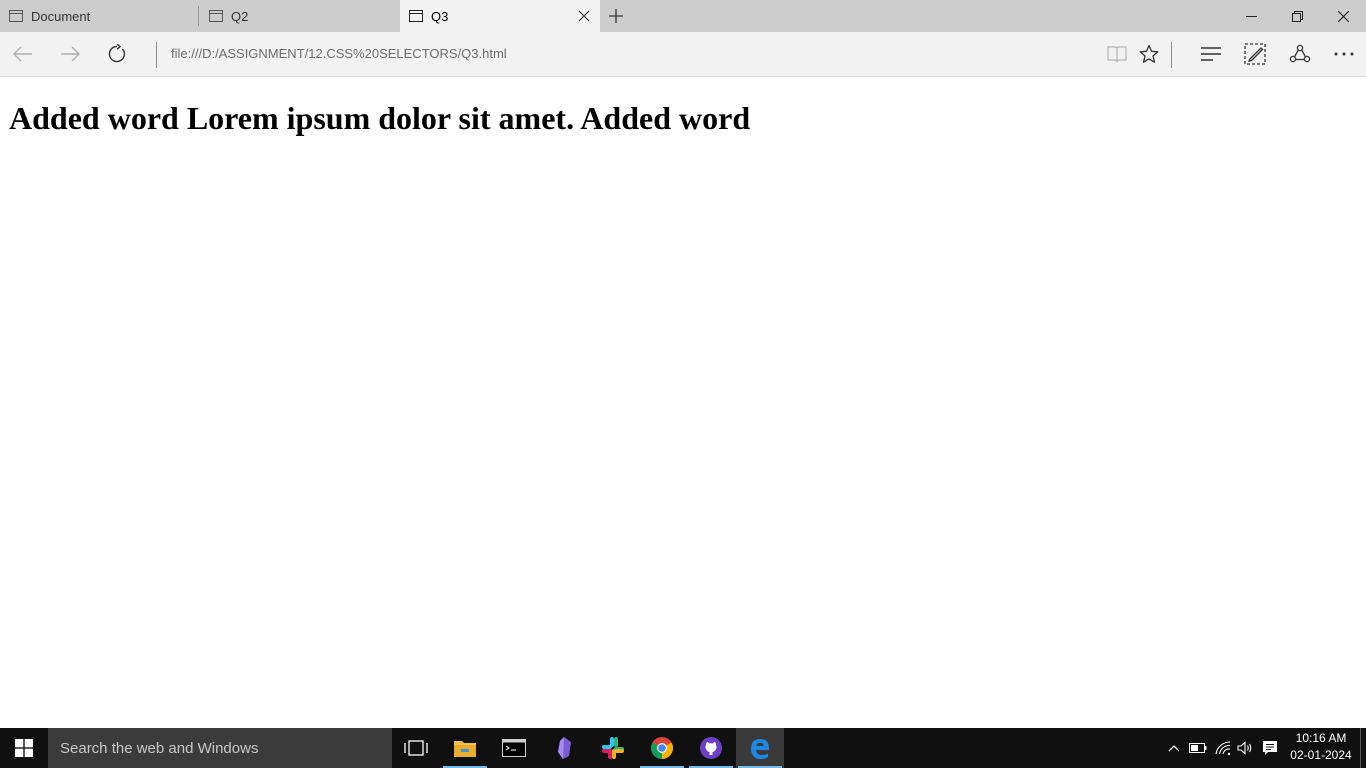 The width and height of the screenshot is (1366, 768). I want to click on close-window-button, so click(1343, 16).